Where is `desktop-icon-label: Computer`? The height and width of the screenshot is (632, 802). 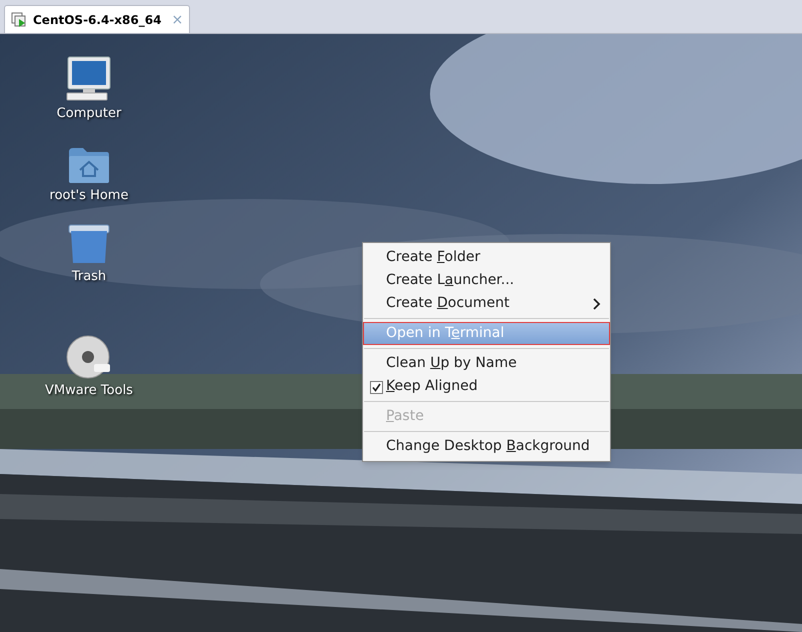
desktop-icon-label: Computer is located at coordinates (89, 114).